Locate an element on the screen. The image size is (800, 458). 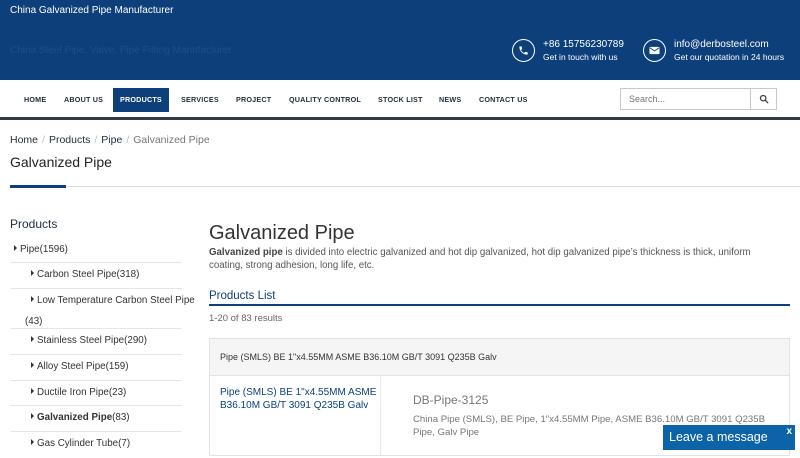
phone-contact: +86 15756230789 Get in touch with us is located at coordinates (568, 50).